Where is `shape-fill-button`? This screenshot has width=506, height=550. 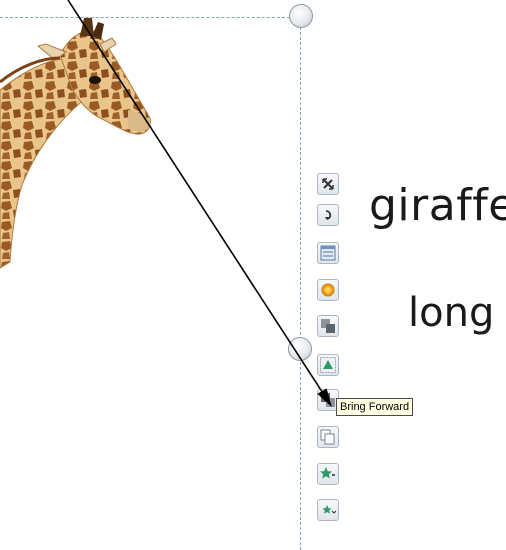
shape-fill-button is located at coordinates (328, 474).